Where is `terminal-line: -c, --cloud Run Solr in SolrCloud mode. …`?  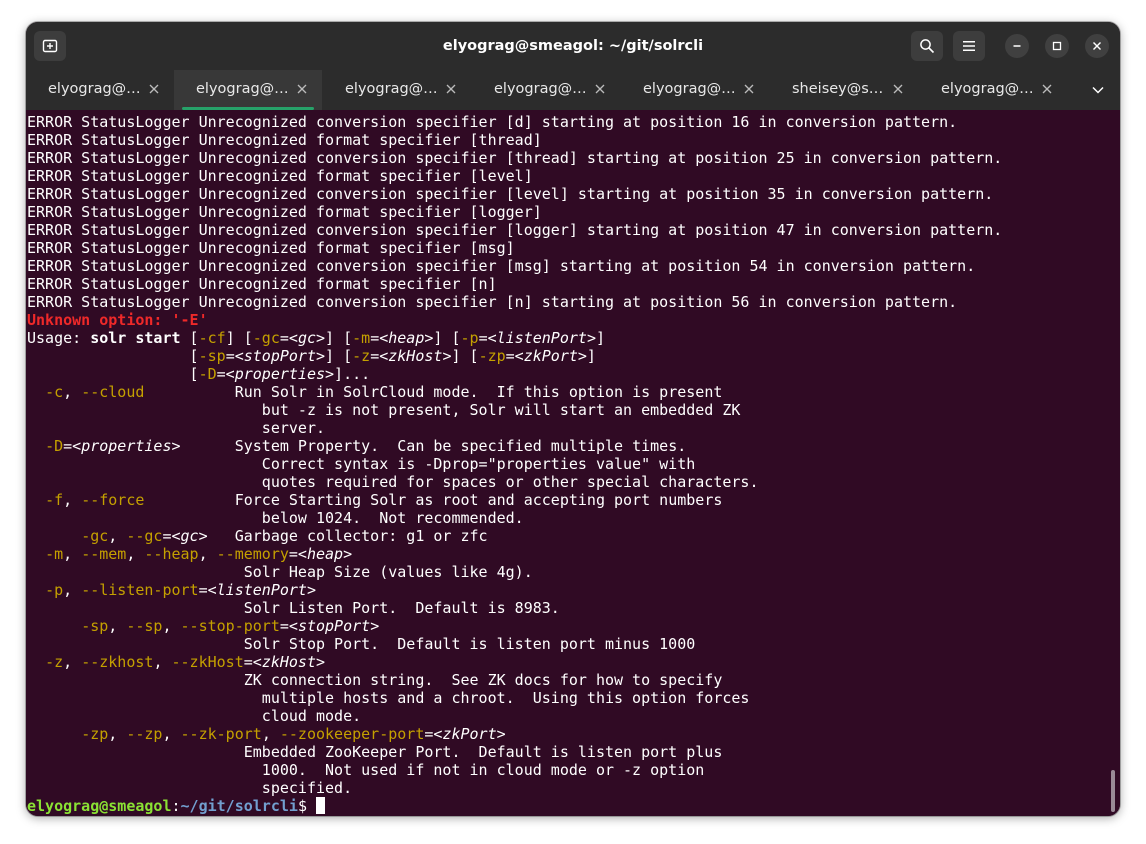
terminal-line: -c, --cloud Run Solr in SolrCloud mode. … is located at coordinates (514, 392).